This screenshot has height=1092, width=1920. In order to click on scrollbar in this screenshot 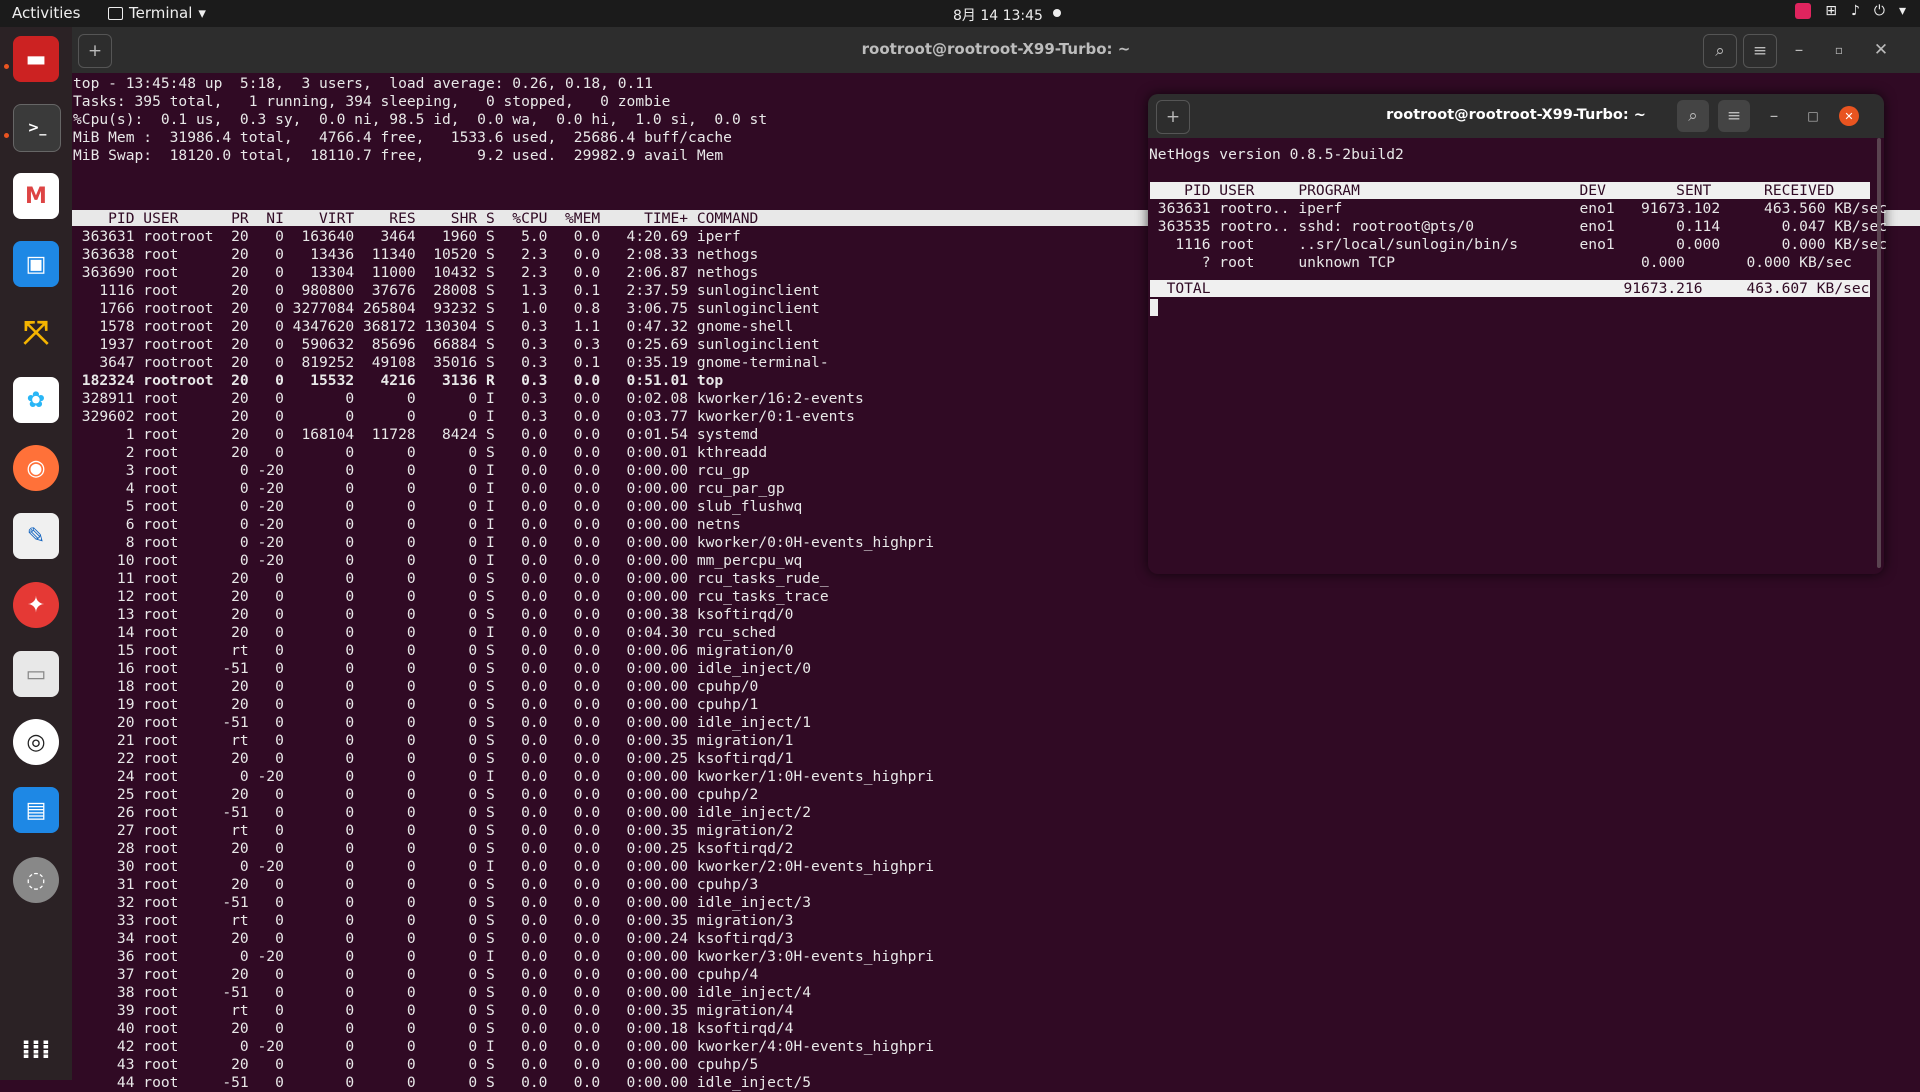, I will do `click(1879, 353)`.